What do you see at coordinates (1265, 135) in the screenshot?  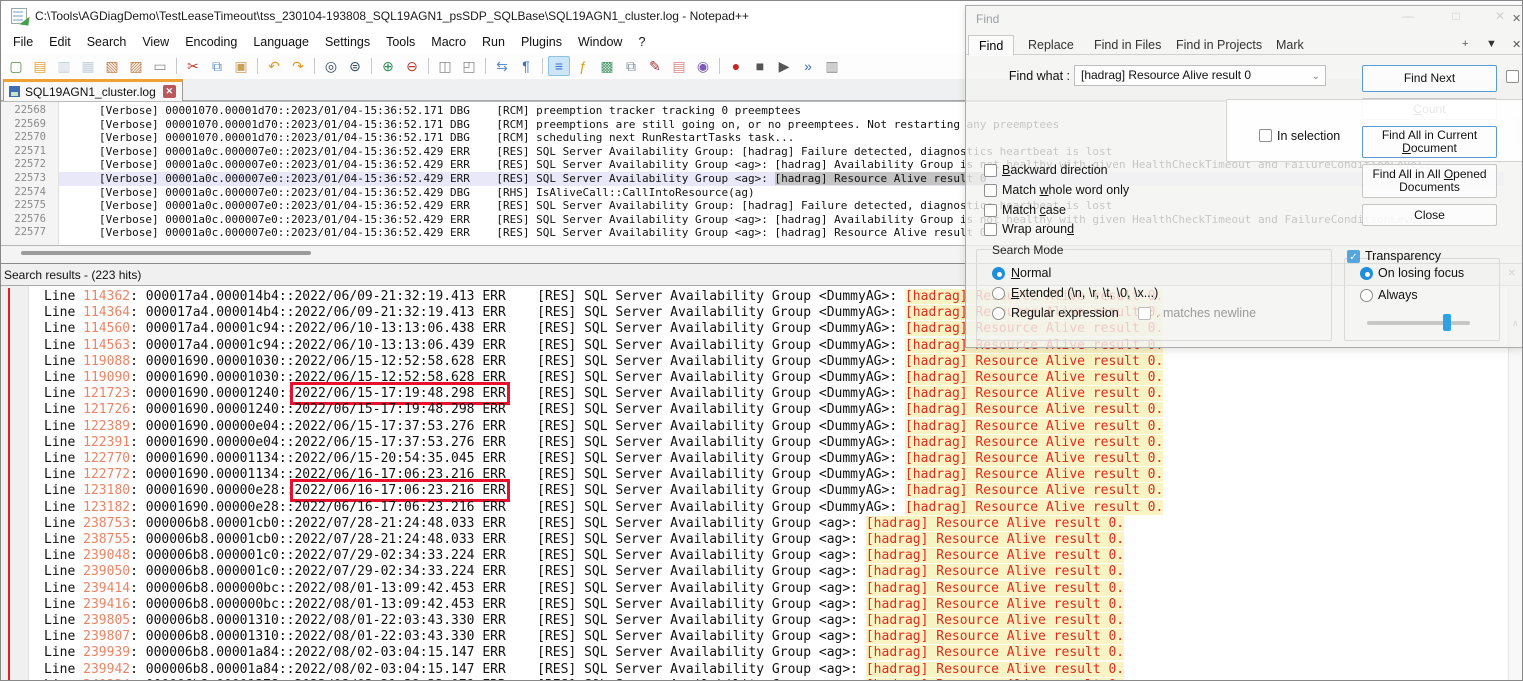 I see `in-selection-checkbox` at bounding box center [1265, 135].